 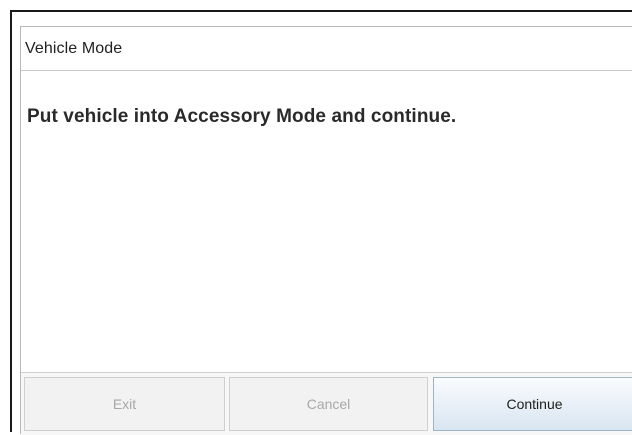 I want to click on dialog-title-bar: Vehicle Mode, so click(x=326, y=49).